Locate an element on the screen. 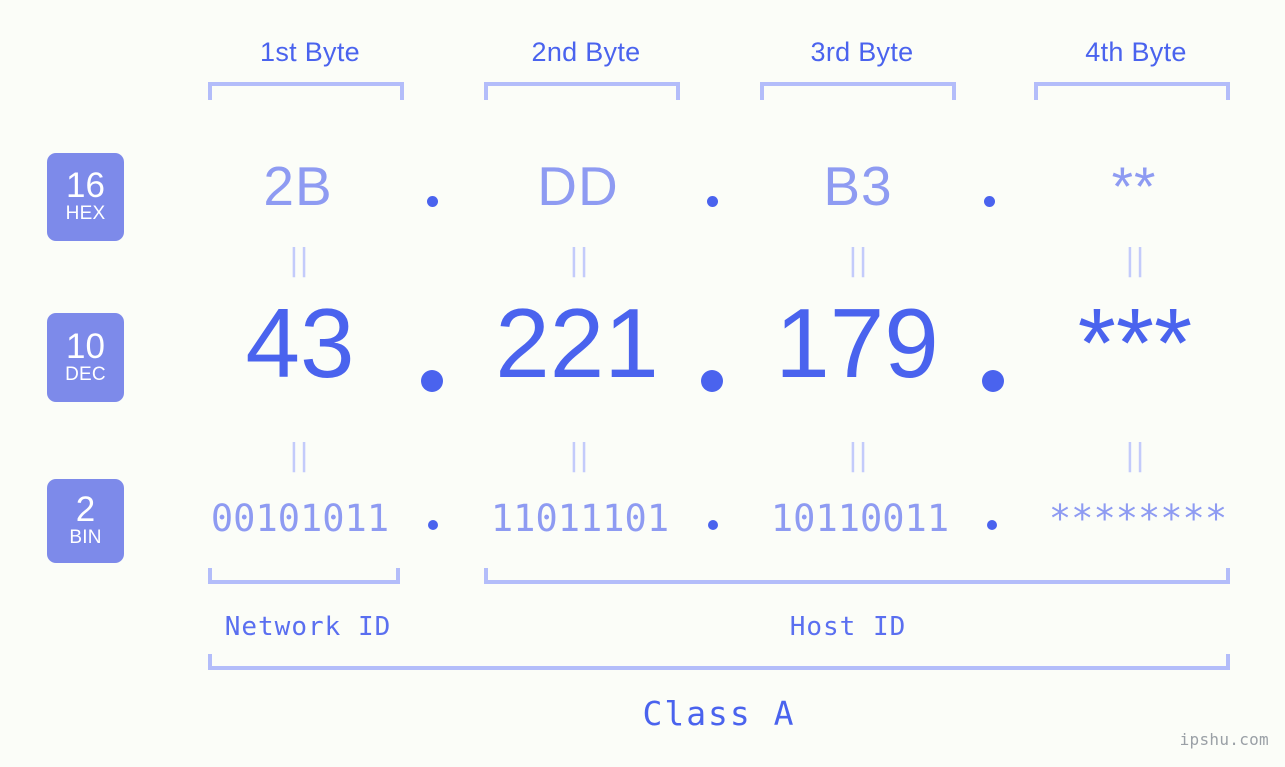  base-badge-dec-system: DEC is located at coordinates (85, 374).